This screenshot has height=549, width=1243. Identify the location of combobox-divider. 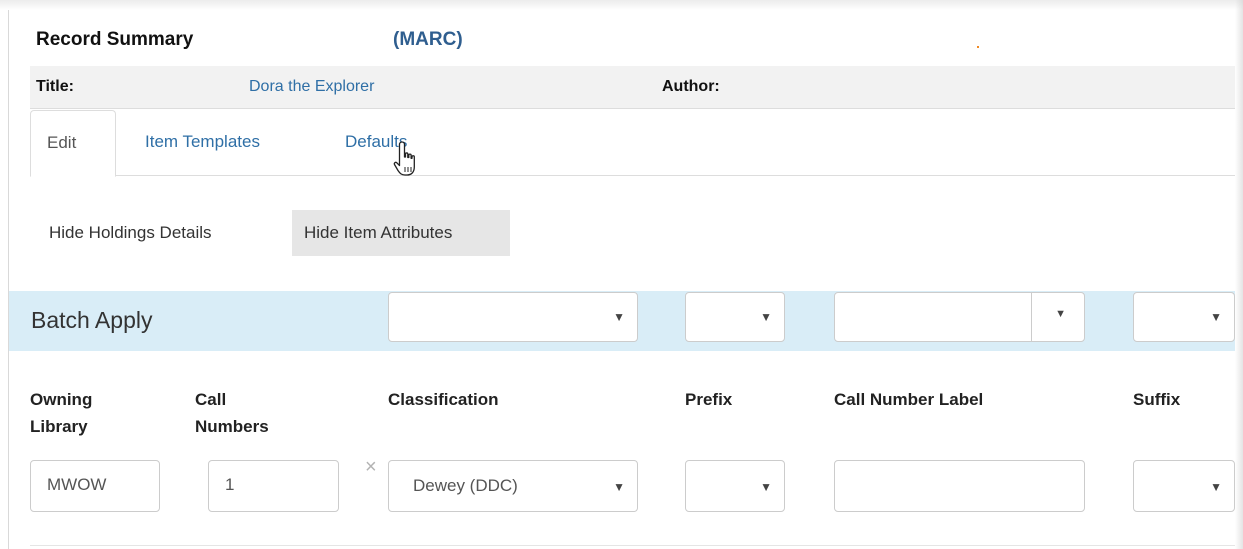
(1031, 317).